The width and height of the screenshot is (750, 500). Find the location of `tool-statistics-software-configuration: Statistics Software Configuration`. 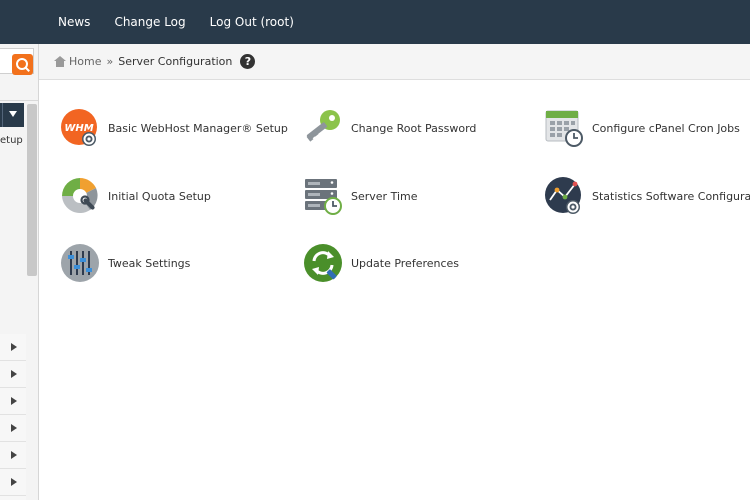

tool-statistics-software-configuration: Statistics Software Configuration is located at coordinates (647, 196).